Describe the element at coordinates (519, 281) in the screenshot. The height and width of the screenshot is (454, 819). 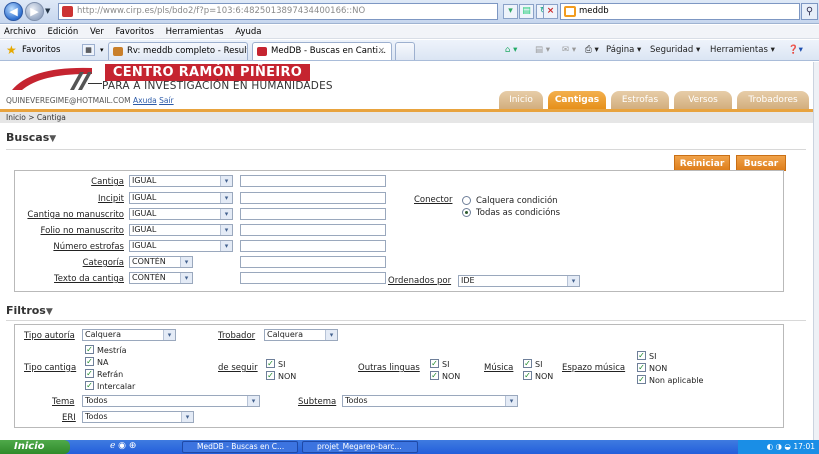
I see `order-select: IDE ▾` at that location.